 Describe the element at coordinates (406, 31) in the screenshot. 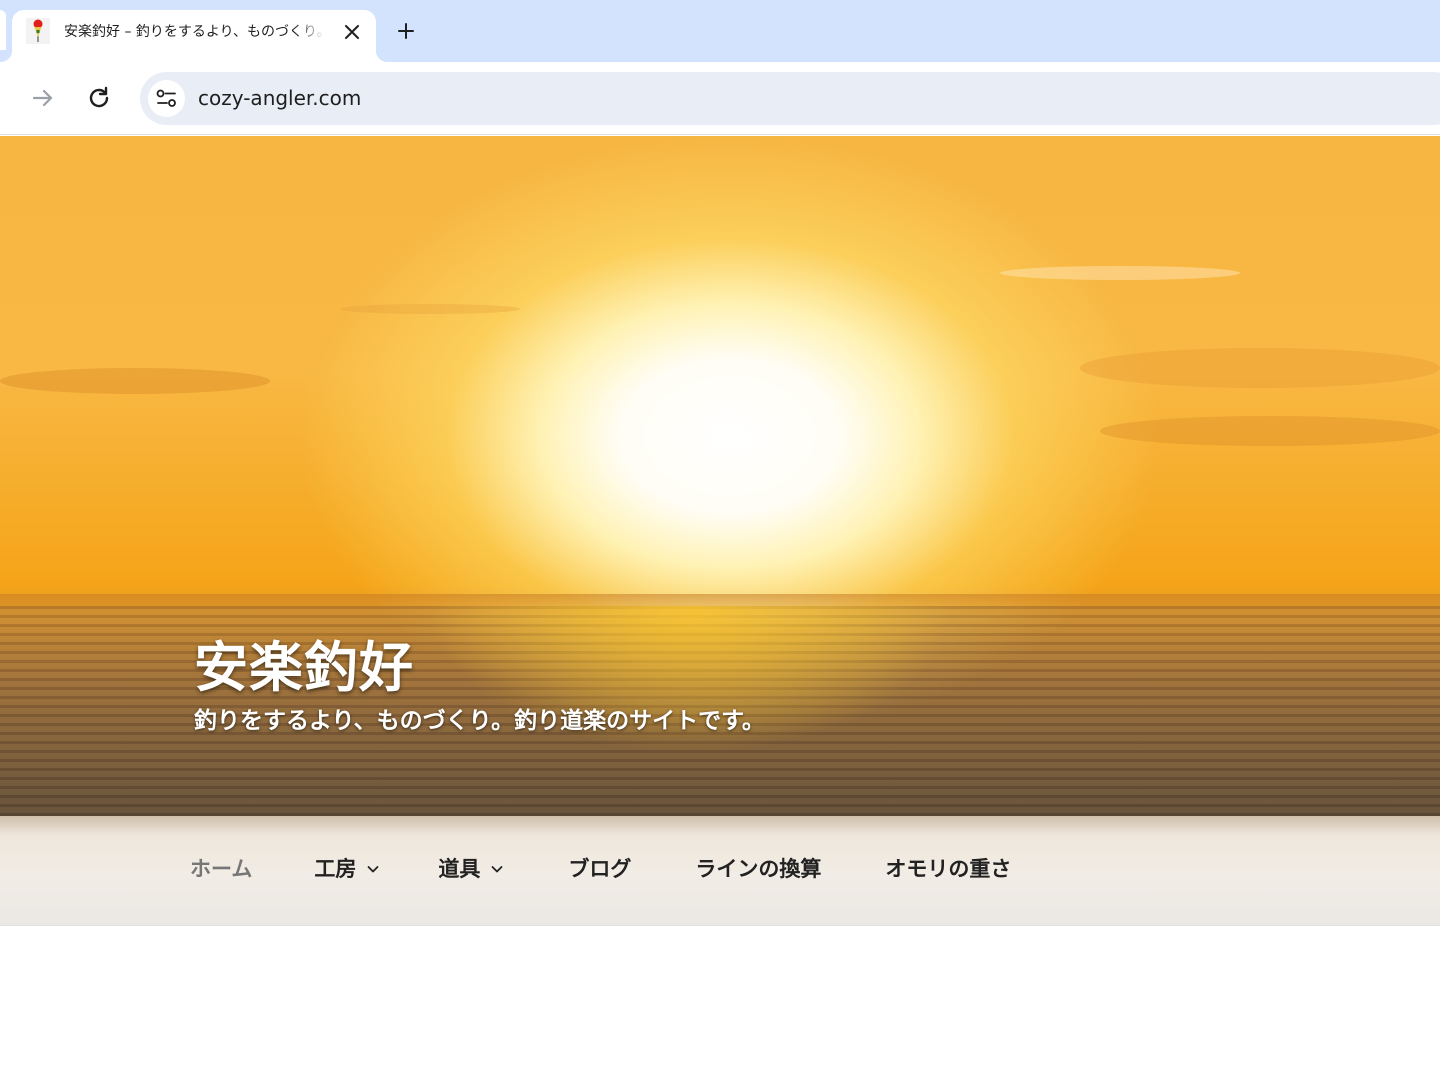

I see `plus-icon` at that location.